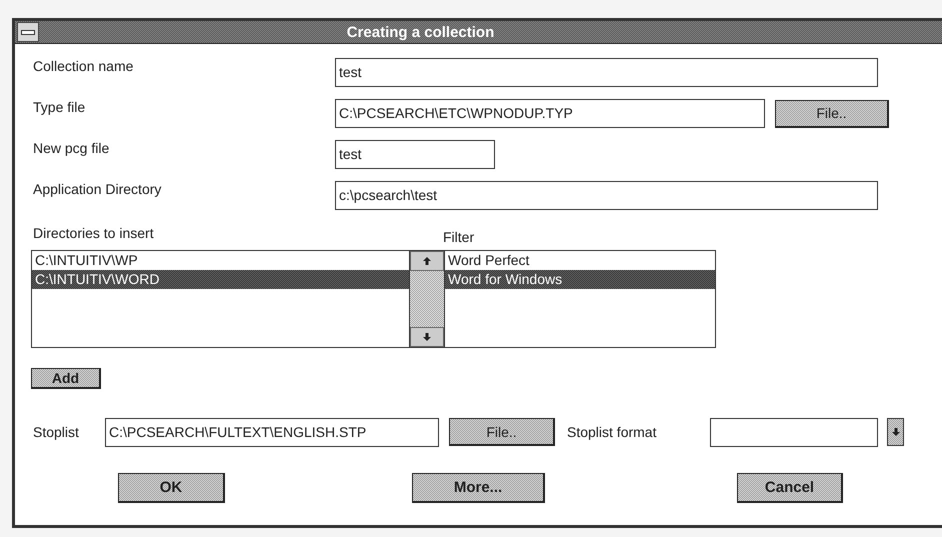  Describe the element at coordinates (28, 32) in the screenshot. I see `system-menu-button` at that location.